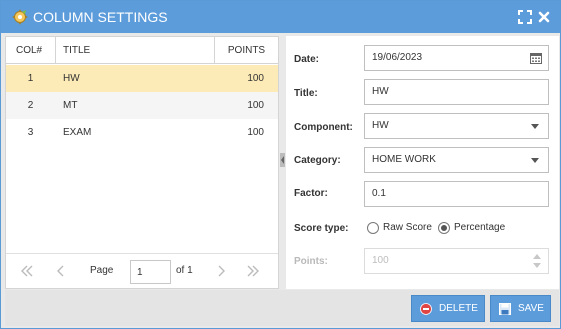 The height and width of the screenshot is (329, 561). I want to click on delete-button: DELETE, so click(448, 308).